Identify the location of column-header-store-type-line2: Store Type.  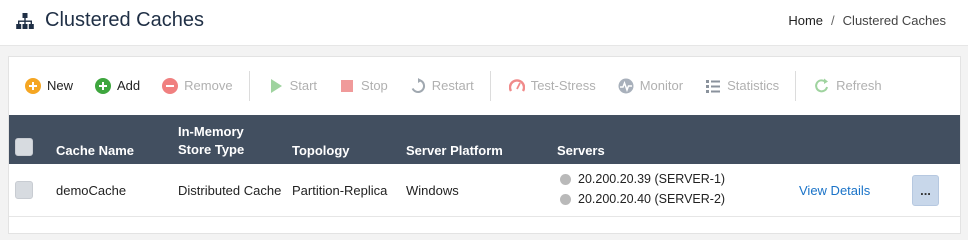
(211, 149).